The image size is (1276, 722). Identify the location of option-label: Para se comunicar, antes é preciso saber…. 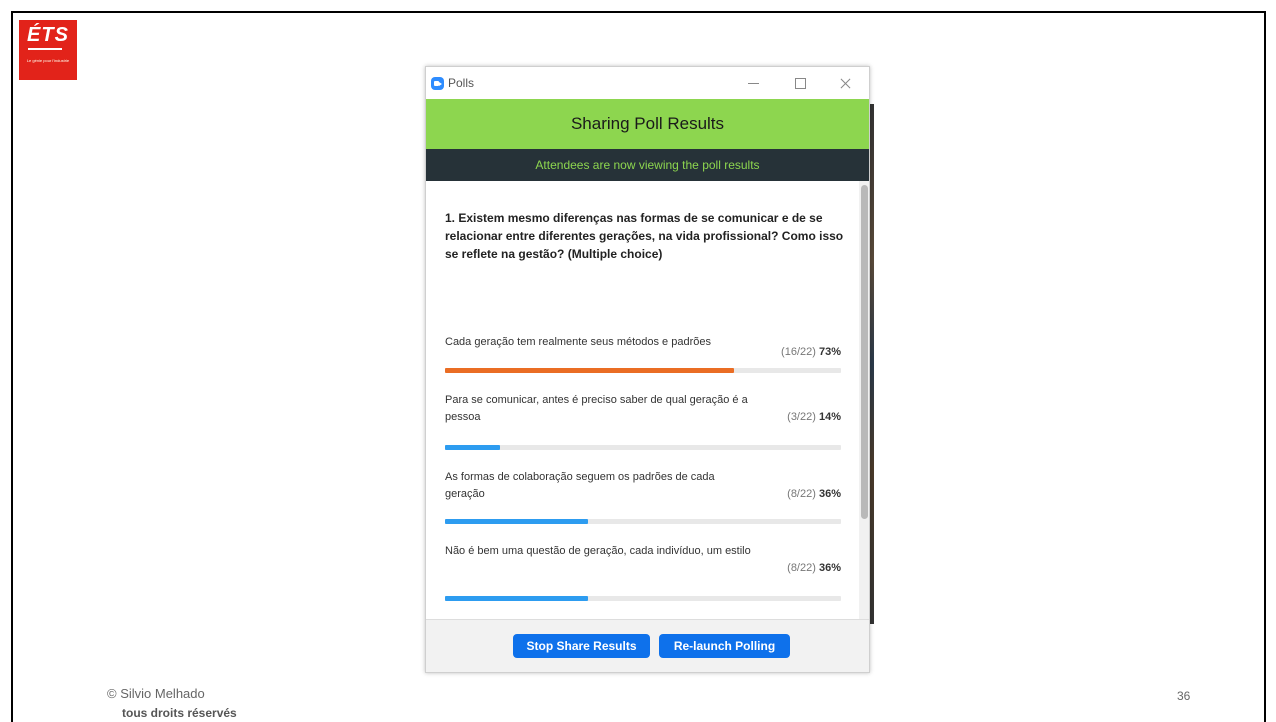
(596, 408).